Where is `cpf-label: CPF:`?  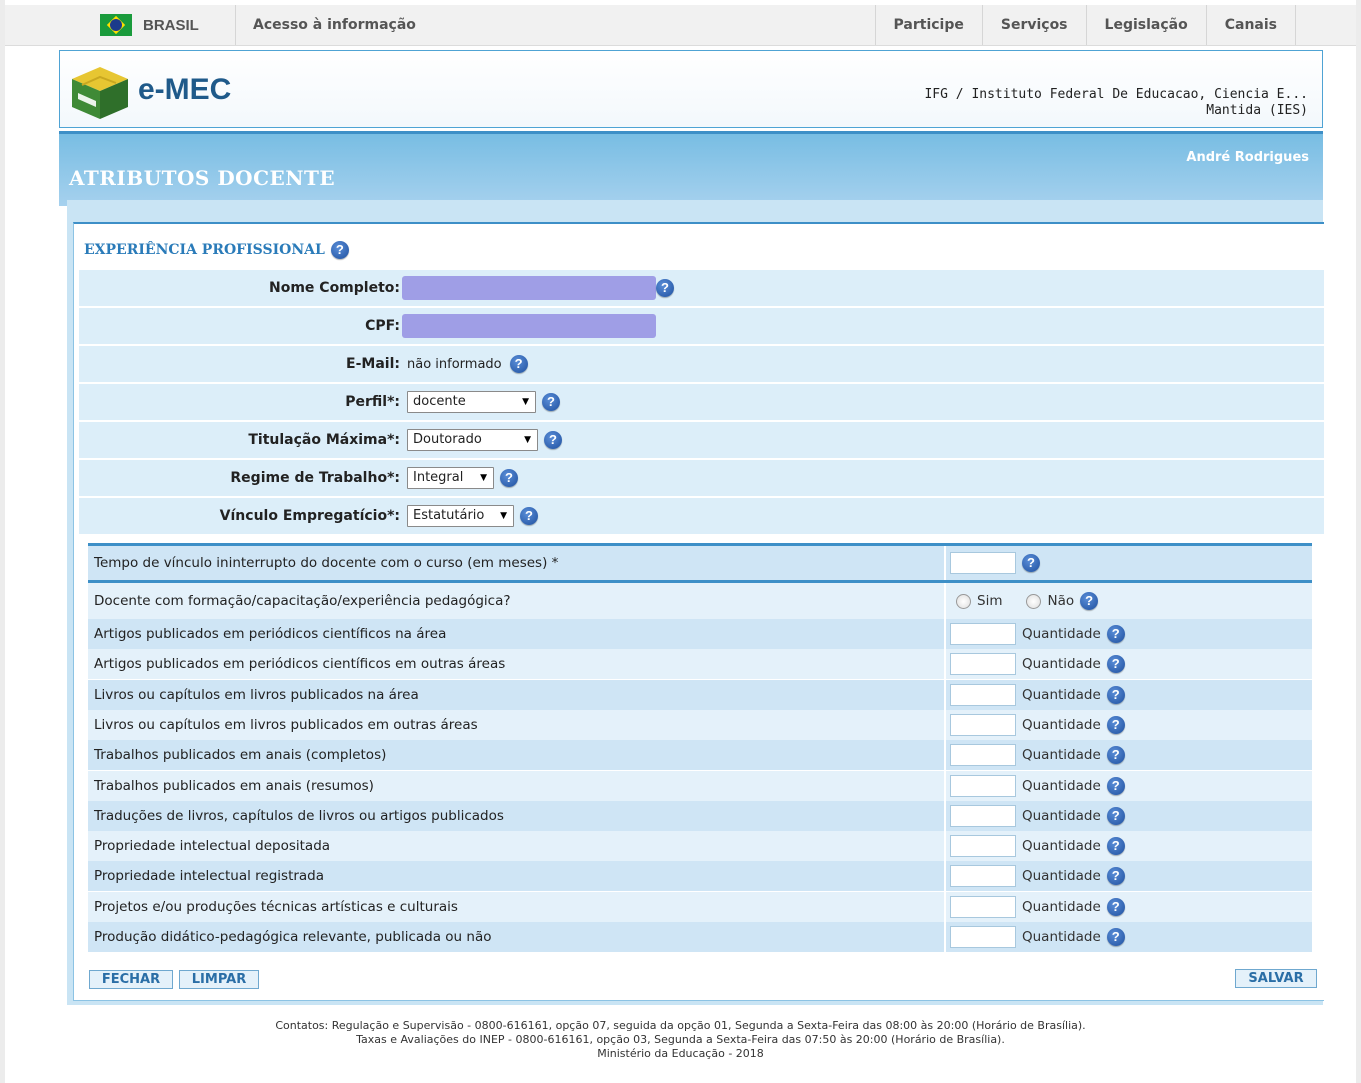 cpf-label: CPF: is located at coordinates (382, 326).